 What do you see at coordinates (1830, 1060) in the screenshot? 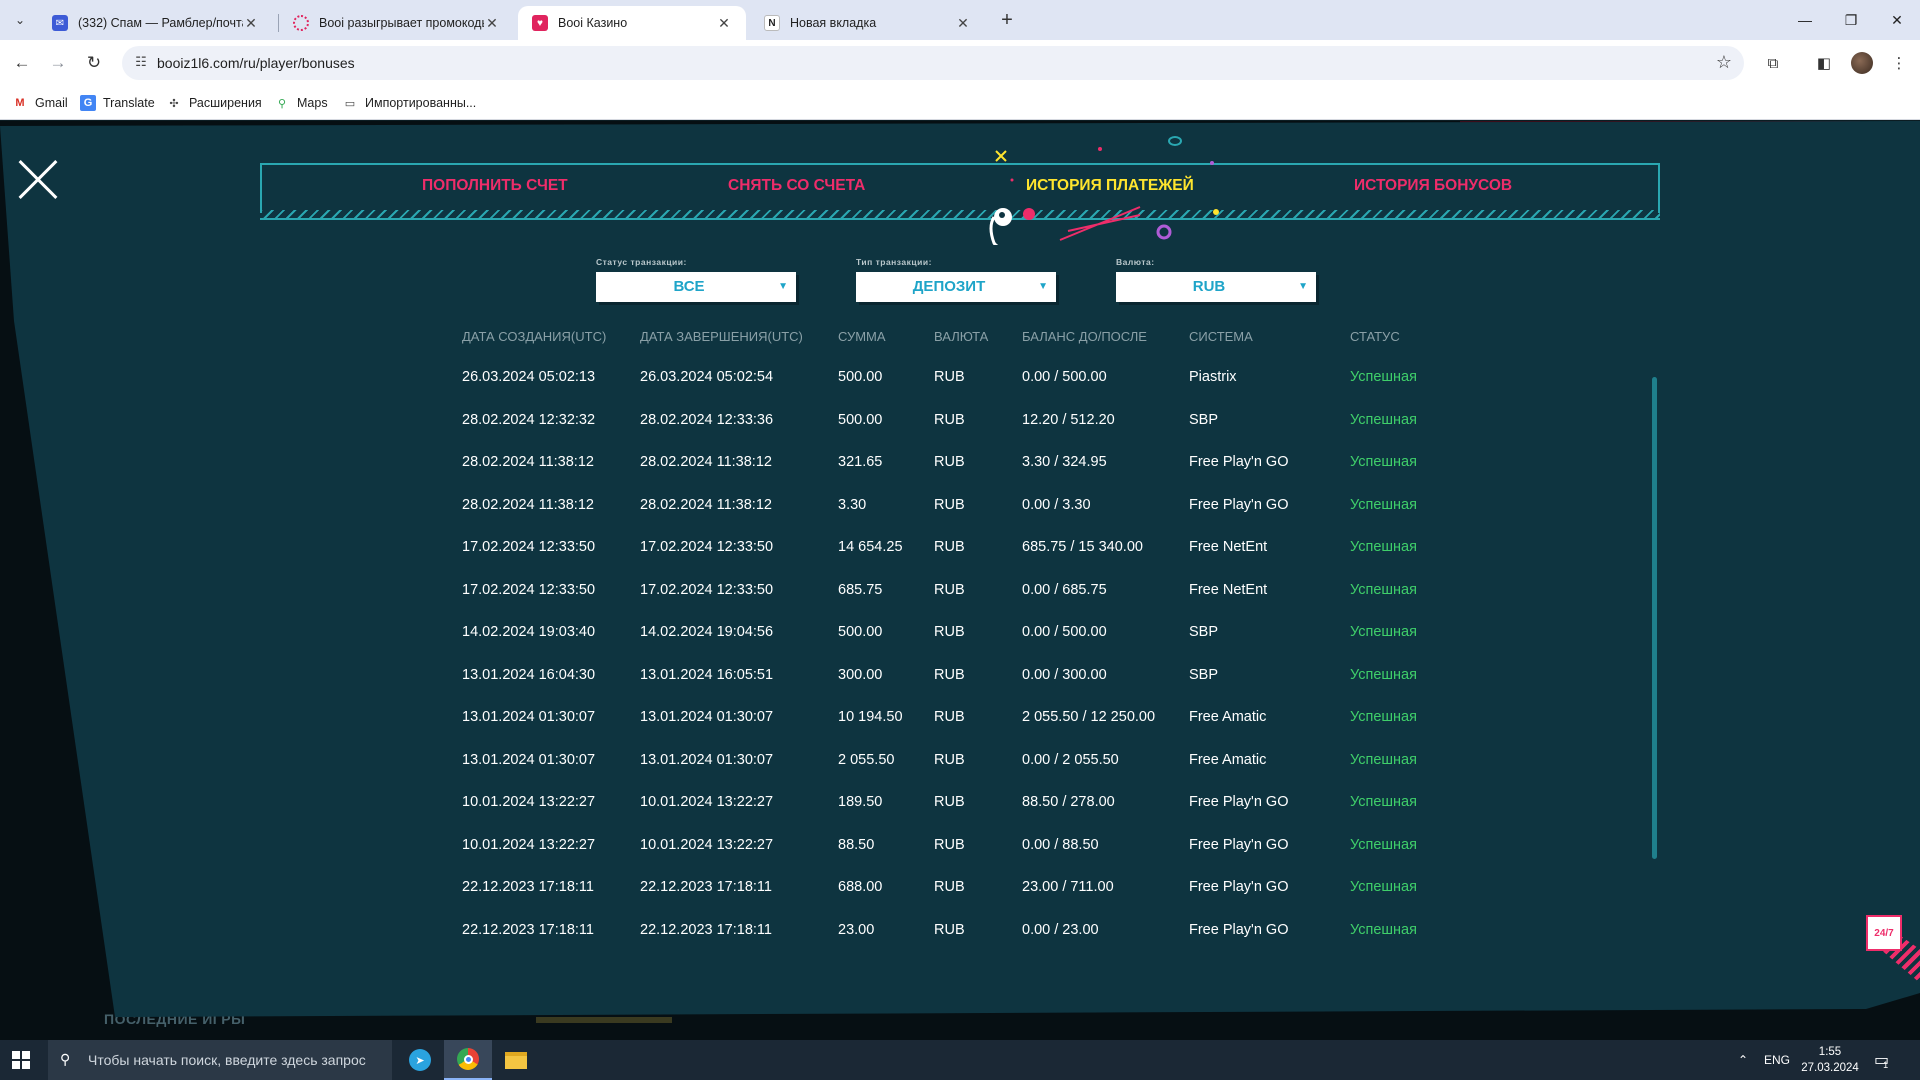
I see `taskbar-clock: 1:55 27.03.2024` at bounding box center [1830, 1060].